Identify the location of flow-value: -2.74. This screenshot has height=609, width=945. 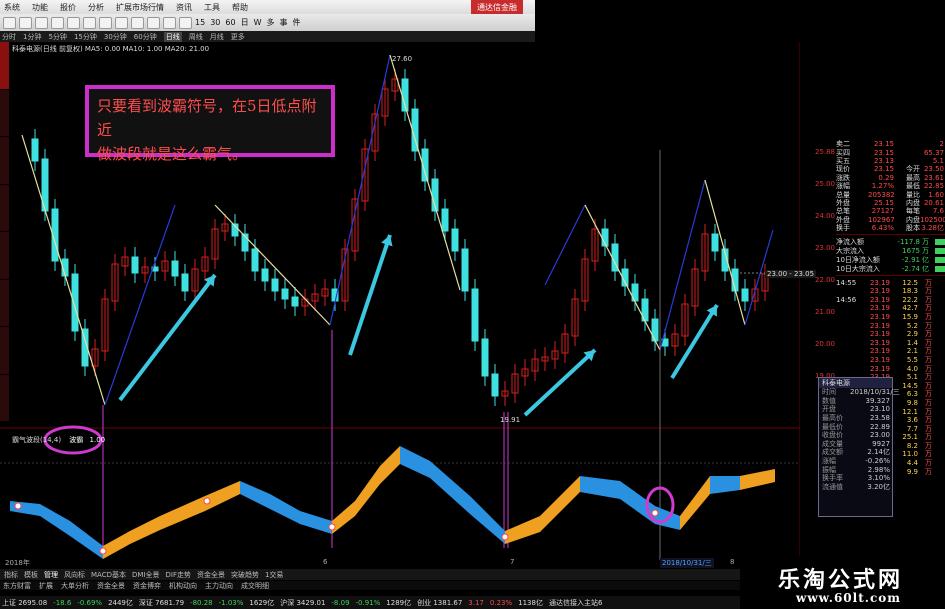
(910, 268).